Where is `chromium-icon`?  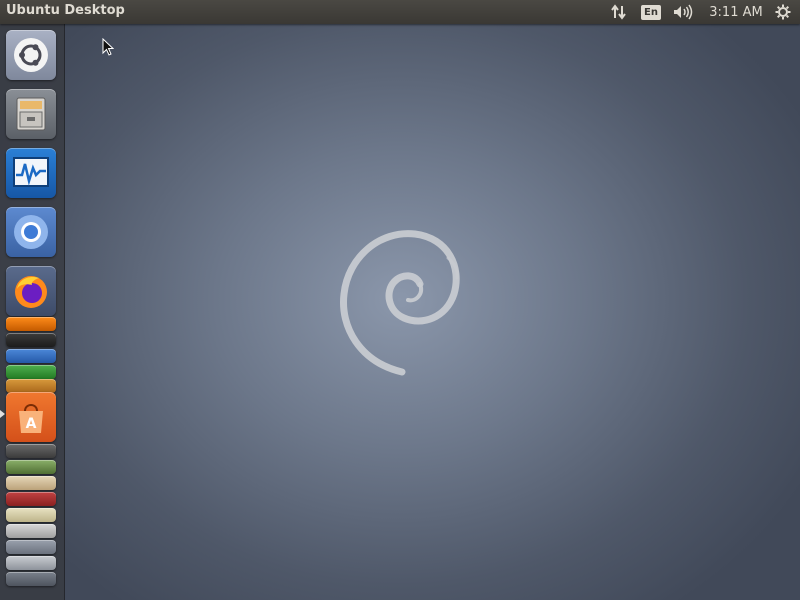 chromium-icon is located at coordinates (31, 232).